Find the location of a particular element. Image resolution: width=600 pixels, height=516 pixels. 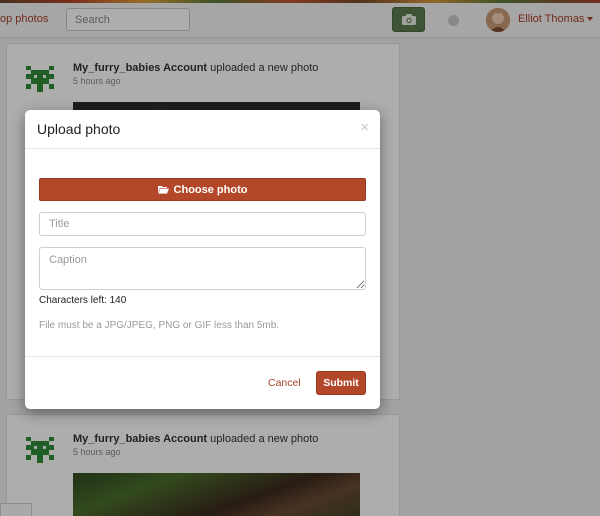

choose-photo-button: Choose photo is located at coordinates (202, 189).